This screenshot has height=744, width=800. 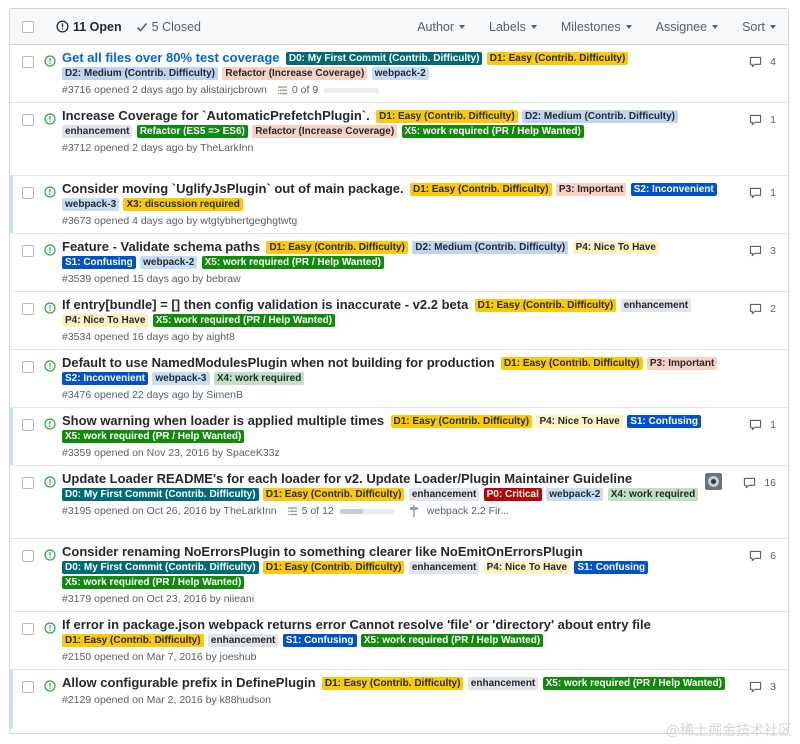 I want to click on filter-labels: Labels, so click(x=513, y=27).